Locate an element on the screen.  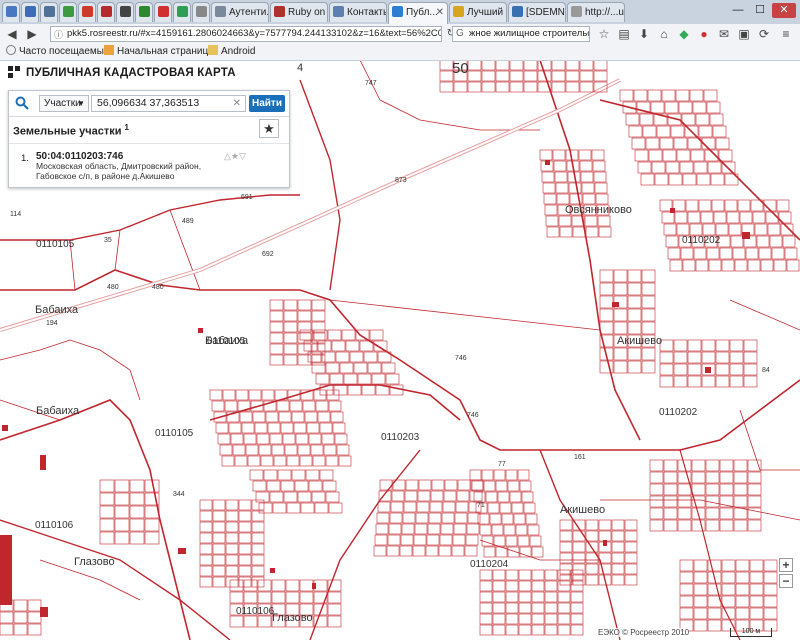
bookmark-star-icon: ☆ is located at coordinates (604, 34).